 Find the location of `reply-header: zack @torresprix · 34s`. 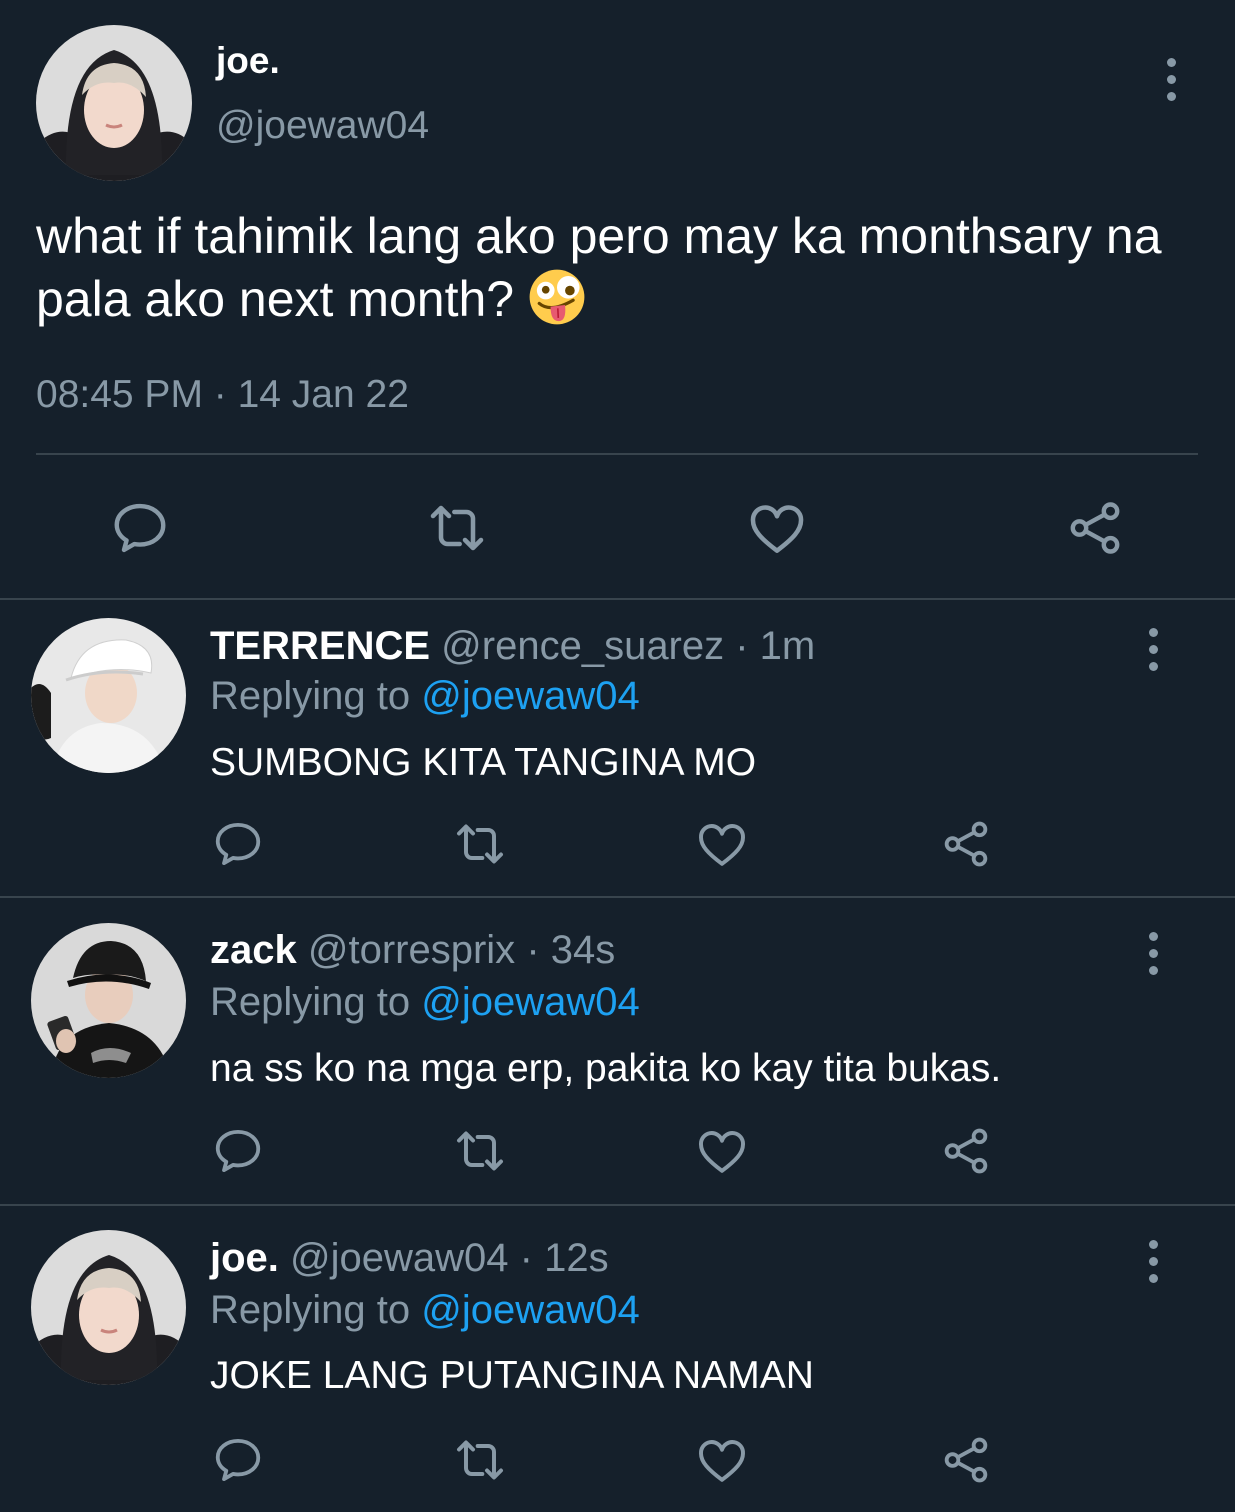

reply-header: zack @torresprix · 34s is located at coordinates (412, 950).